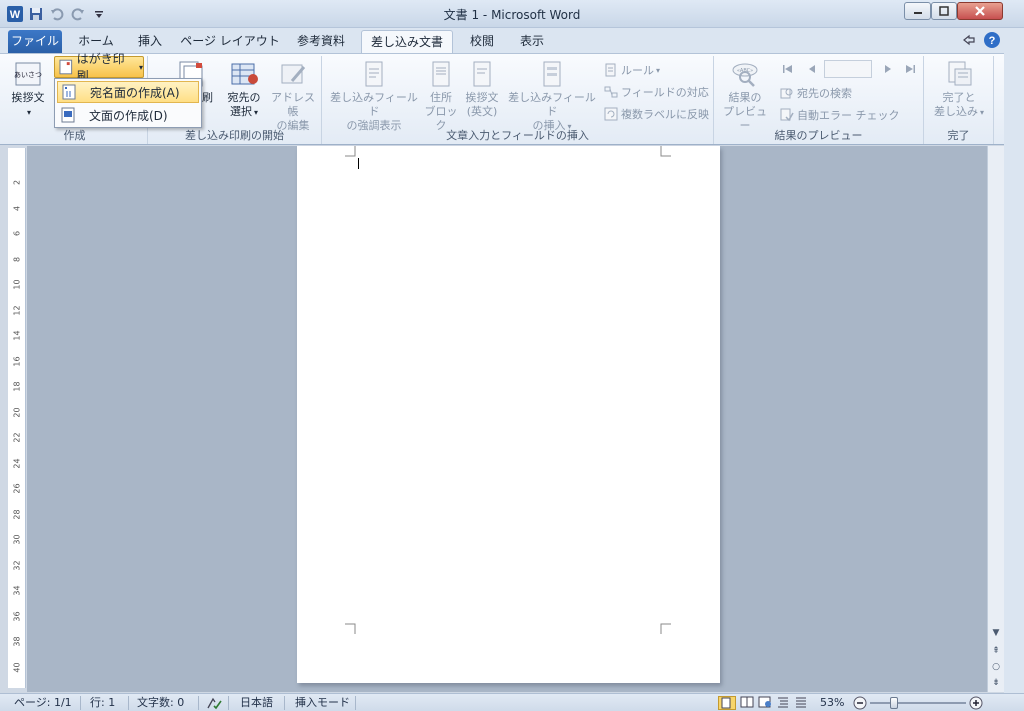 The image size is (1024, 711). Describe the element at coordinates (918, 703) in the screenshot. I see `zoom-slider-track` at that location.